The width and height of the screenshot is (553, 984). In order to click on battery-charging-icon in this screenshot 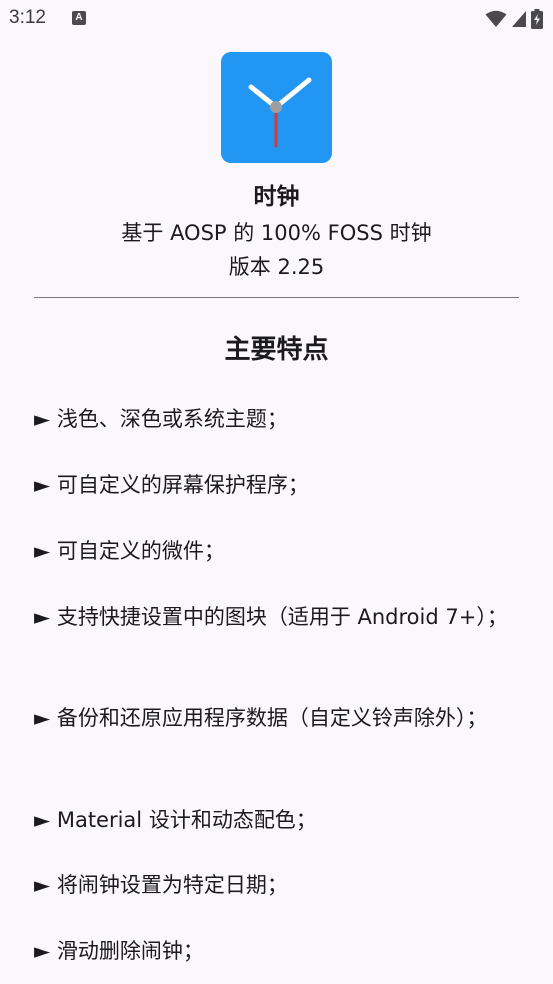, I will do `click(537, 19)`.